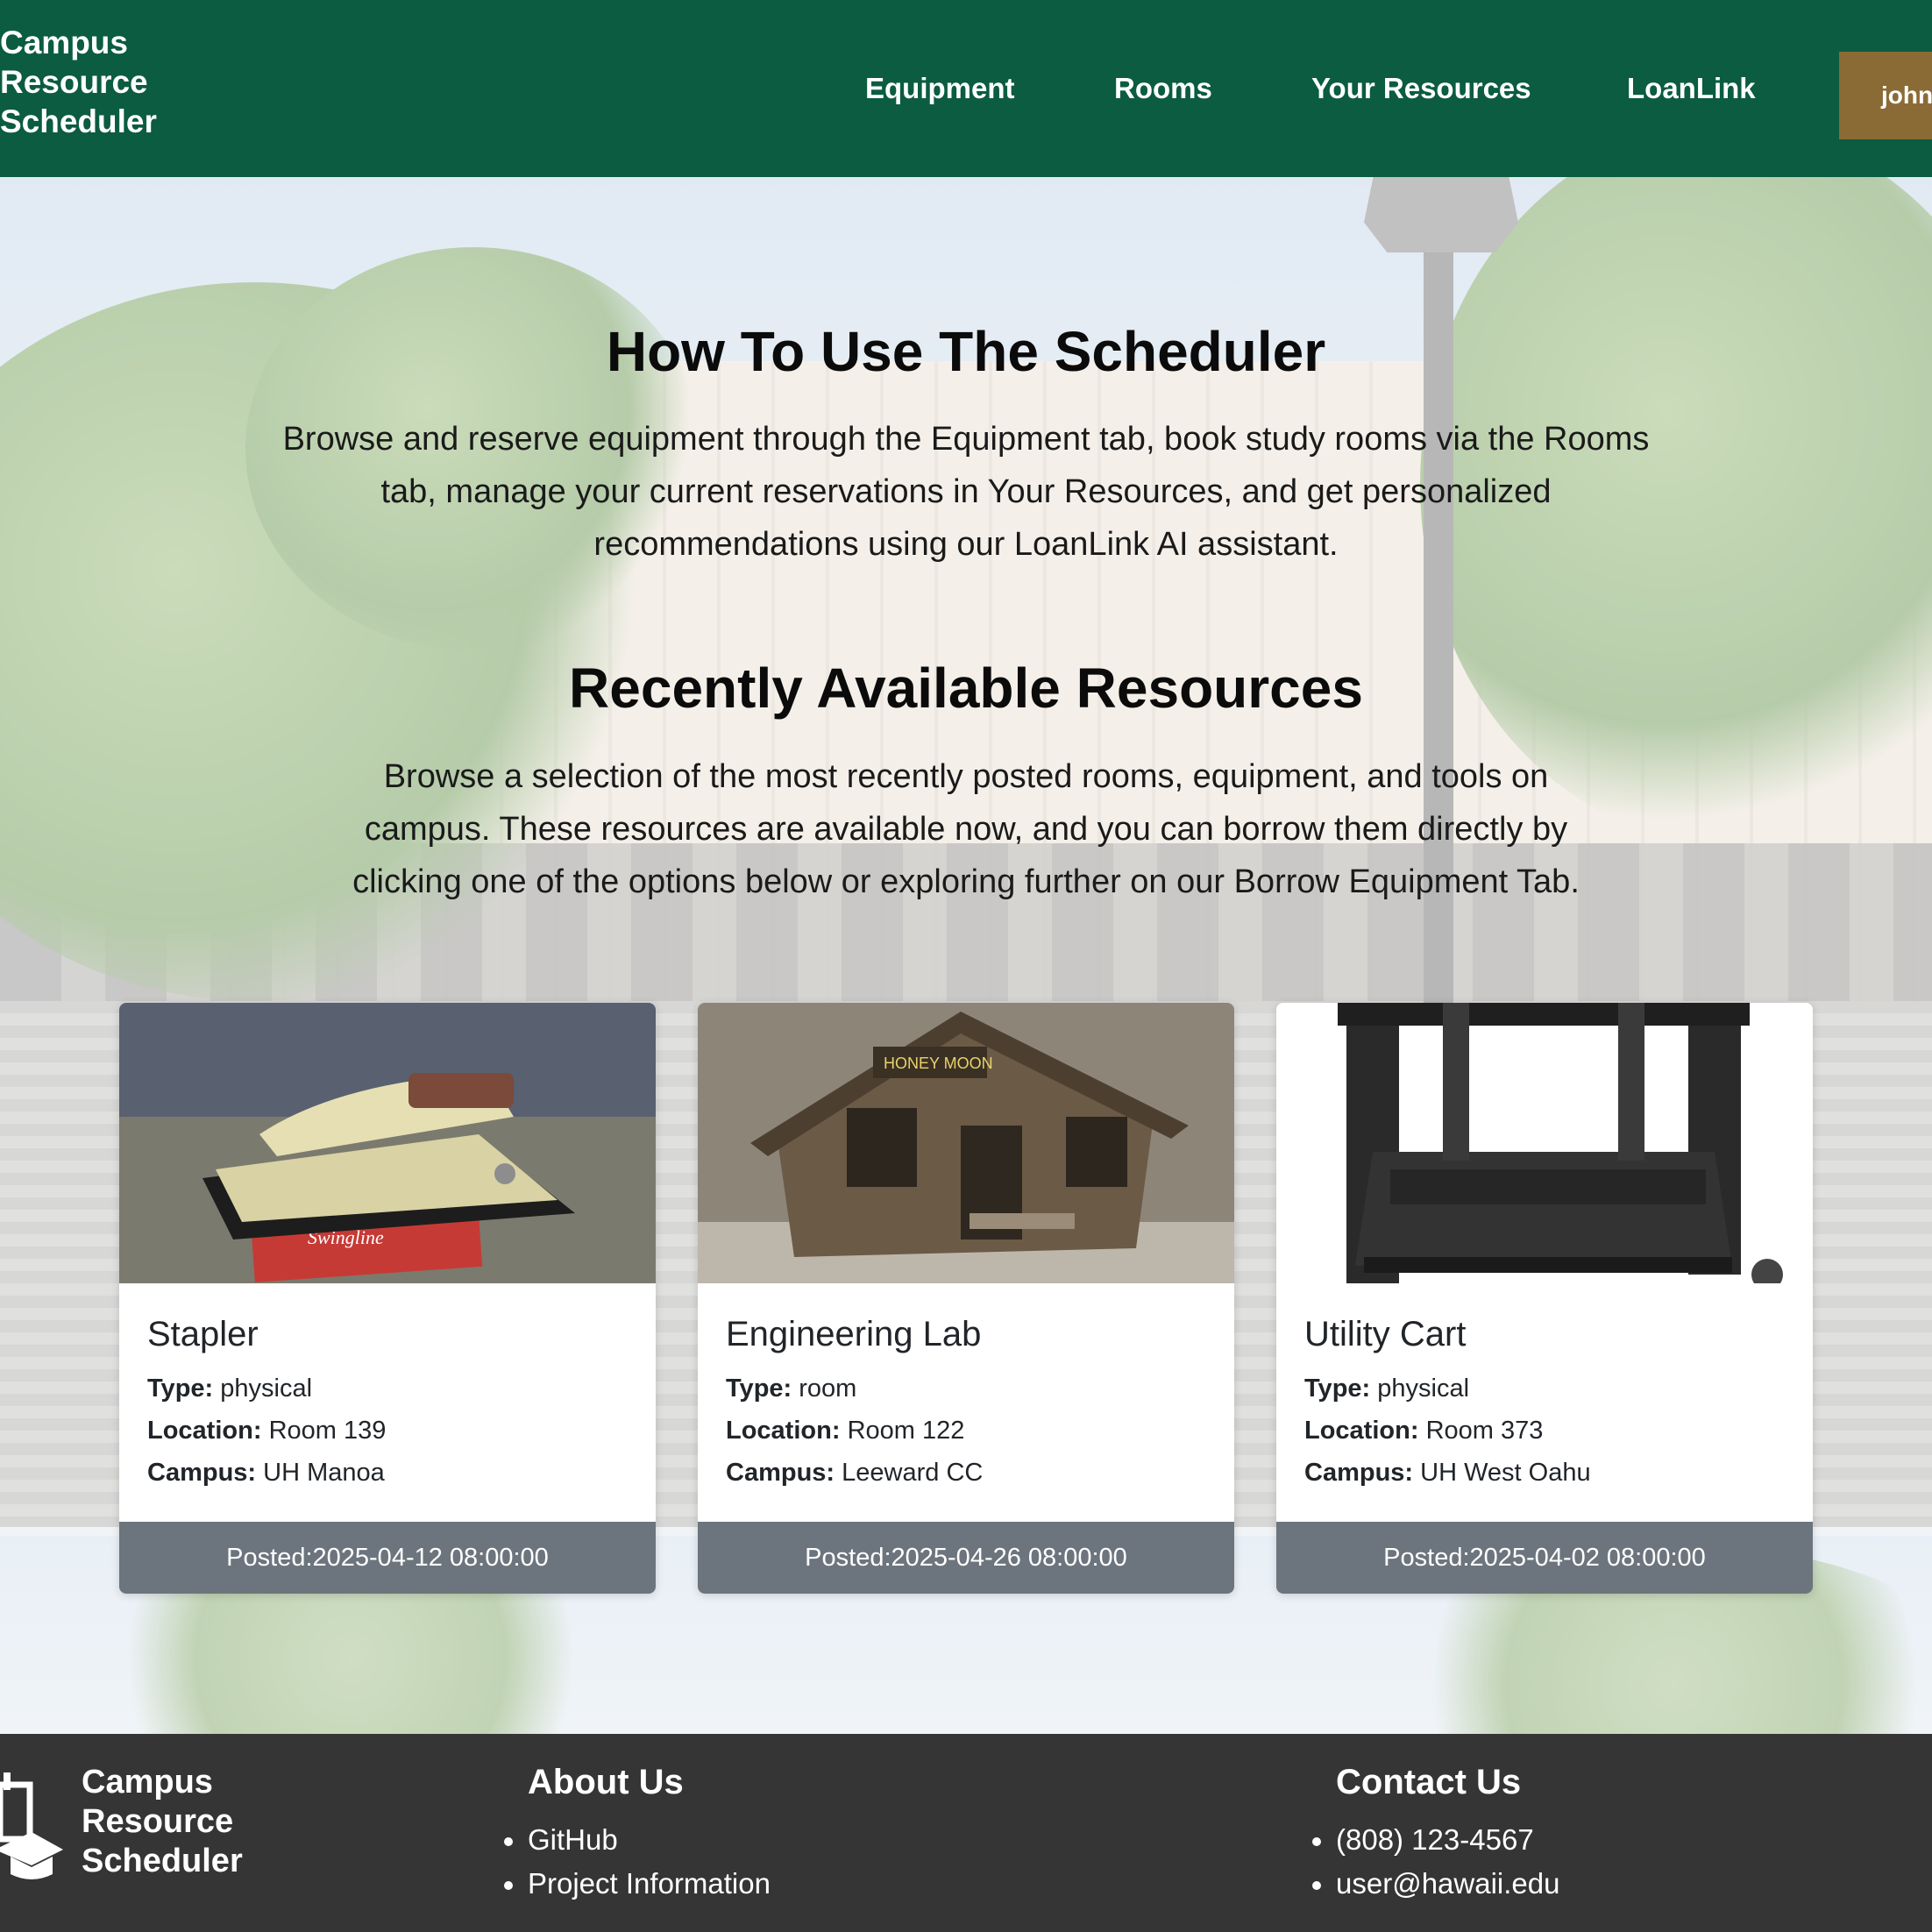 The width and height of the screenshot is (1932, 1932). What do you see at coordinates (1885, 95) in the screenshot?
I see `user-menu-button: john` at bounding box center [1885, 95].